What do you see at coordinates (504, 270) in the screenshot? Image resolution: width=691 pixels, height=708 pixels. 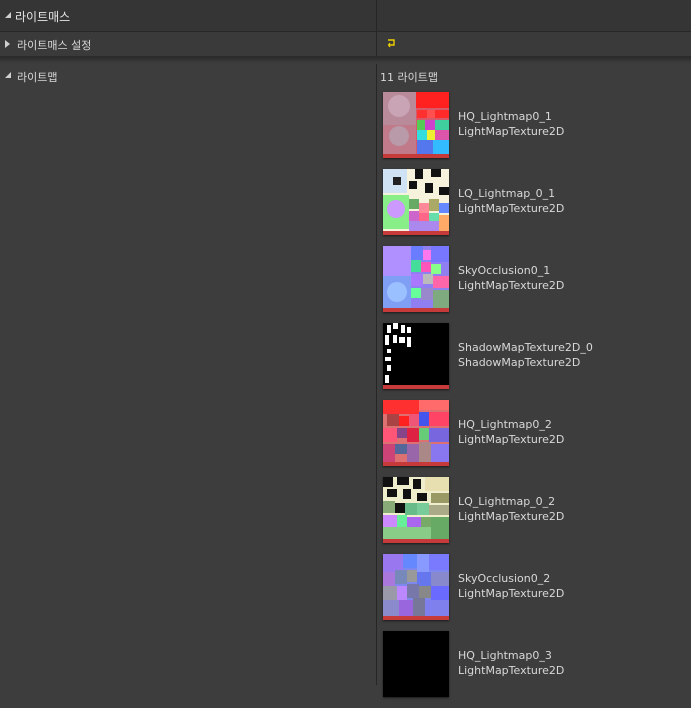 I see `lightmap-name: SkyOcclusion0_1` at bounding box center [504, 270].